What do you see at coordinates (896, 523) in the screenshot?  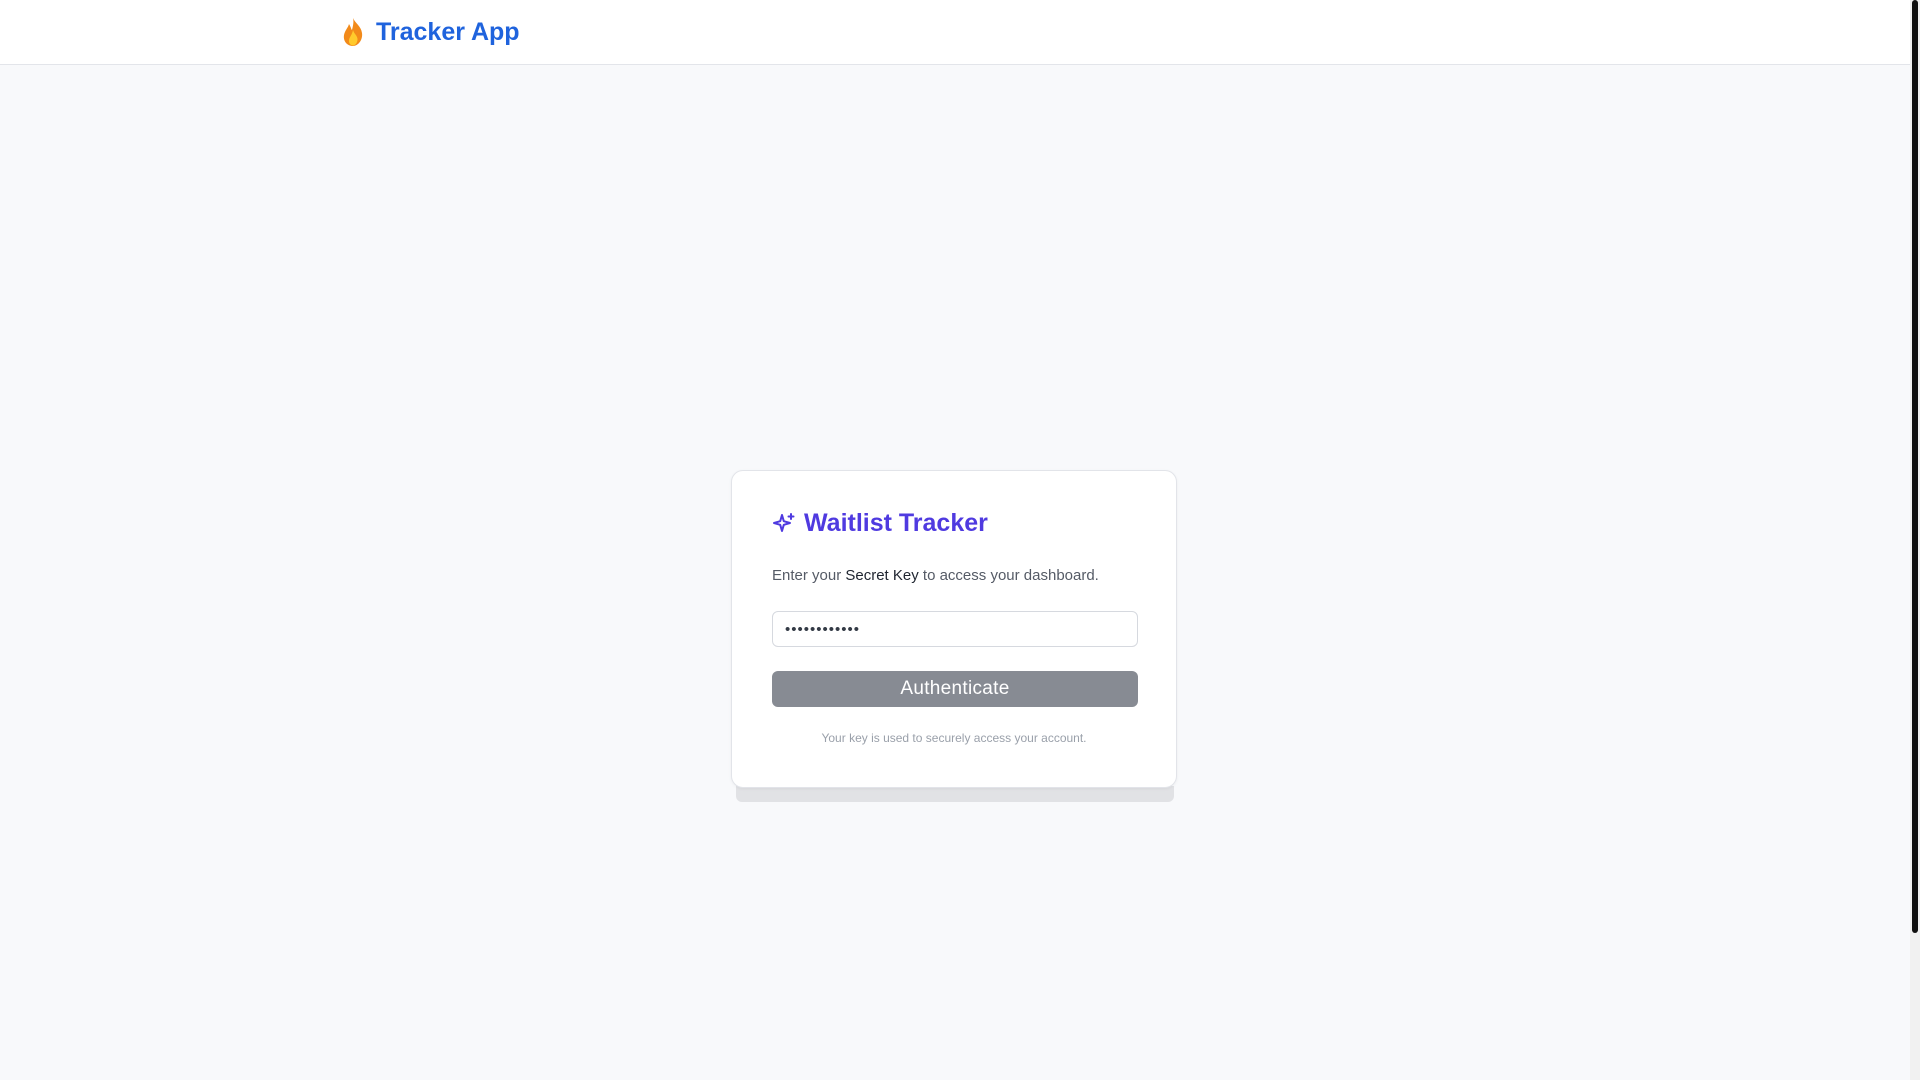 I see `card-title-text: Waitlist Tracker` at bounding box center [896, 523].